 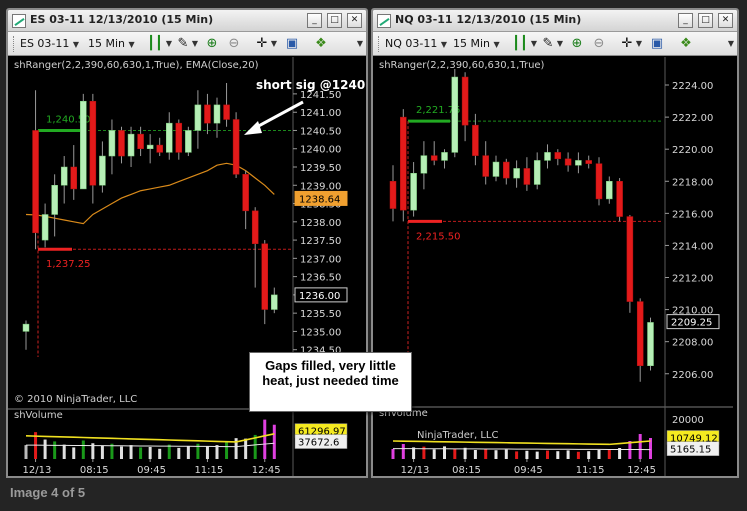 What do you see at coordinates (555, 21) in the screenshot?
I see `nq-title-bar: NQ 03-11 12/13/2010 (15 Min) _ □ ✕` at bounding box center [555, 21].